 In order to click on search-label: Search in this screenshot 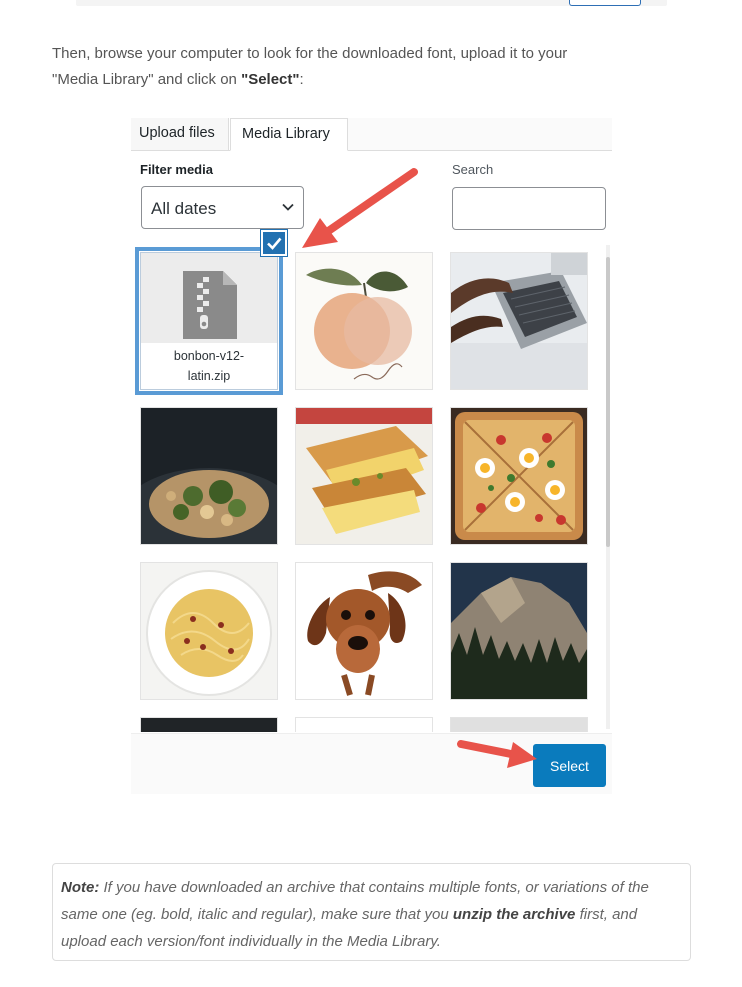, I will do `click(473, 169)`.